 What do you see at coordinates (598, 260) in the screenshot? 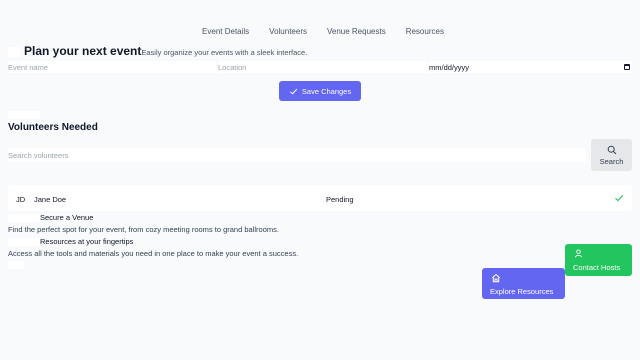
I see `contact-hosts-button: Contact Hosts` at bounding box center [598, 260].